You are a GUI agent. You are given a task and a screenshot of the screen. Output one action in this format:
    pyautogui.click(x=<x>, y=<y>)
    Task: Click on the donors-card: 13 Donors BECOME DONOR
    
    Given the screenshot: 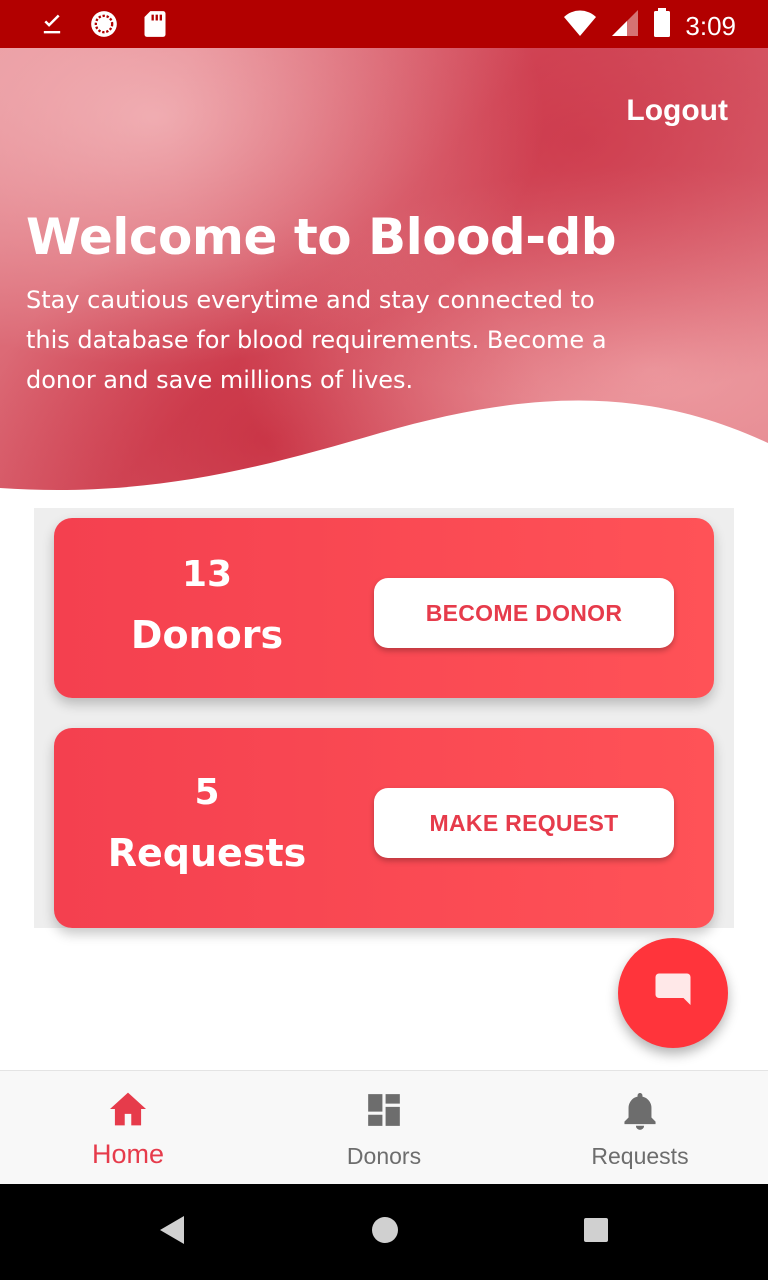 What is the action you would take?
    pyautogui.click(x=384, y=608)
    